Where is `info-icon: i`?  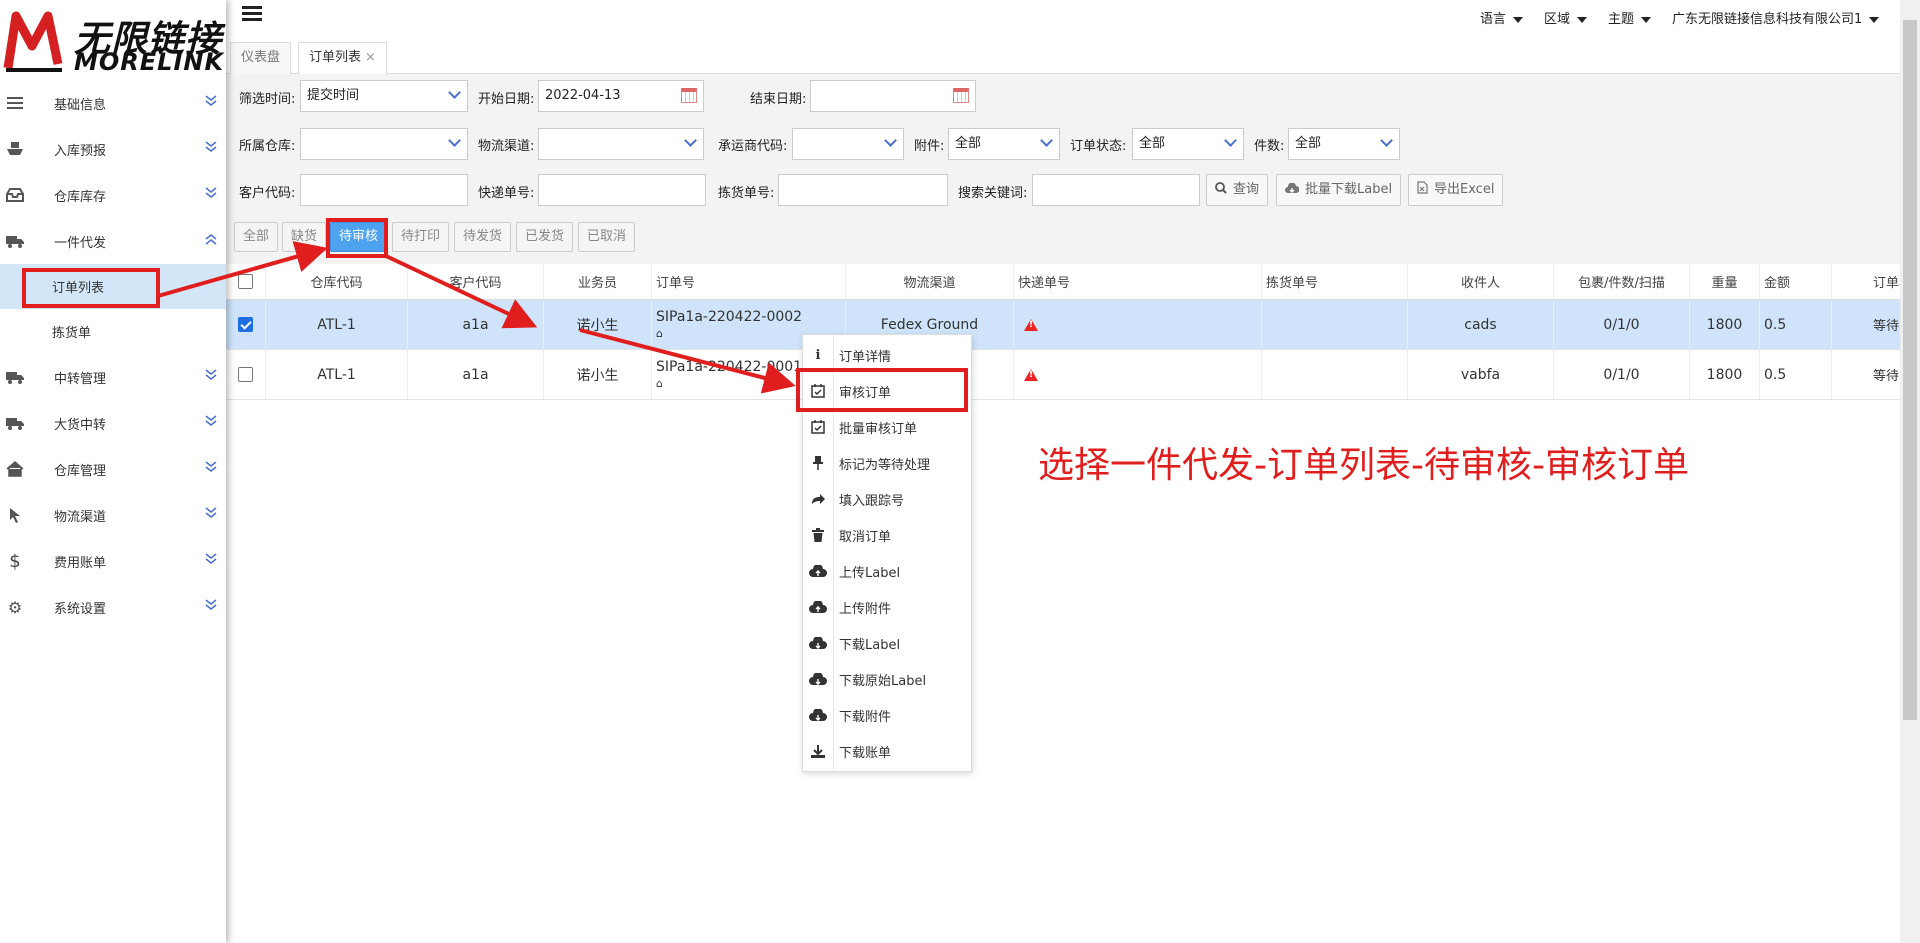 info-icon: i is located at coordinates (818, 355).